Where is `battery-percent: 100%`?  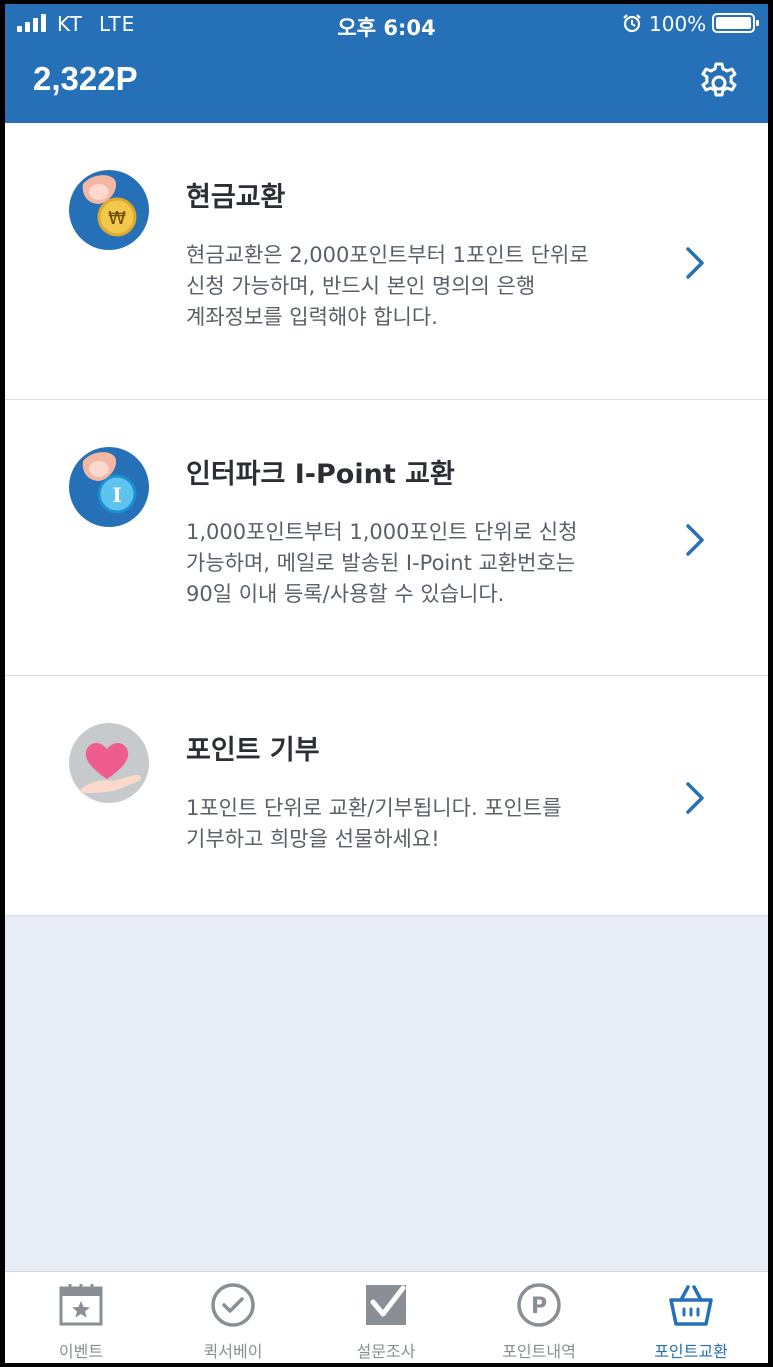 battery-percent: 100% is located at coordinates (678, 24).